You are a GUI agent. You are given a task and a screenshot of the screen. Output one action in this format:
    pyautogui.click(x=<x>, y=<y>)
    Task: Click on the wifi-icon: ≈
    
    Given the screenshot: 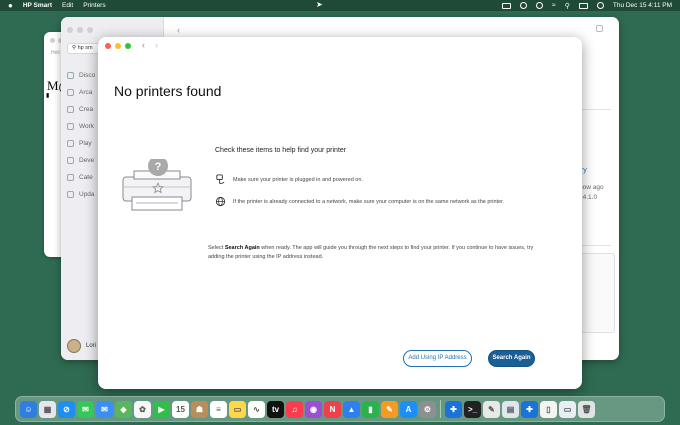 What is the action you would take?
    pyautogui.click(x=554, y=5)
    